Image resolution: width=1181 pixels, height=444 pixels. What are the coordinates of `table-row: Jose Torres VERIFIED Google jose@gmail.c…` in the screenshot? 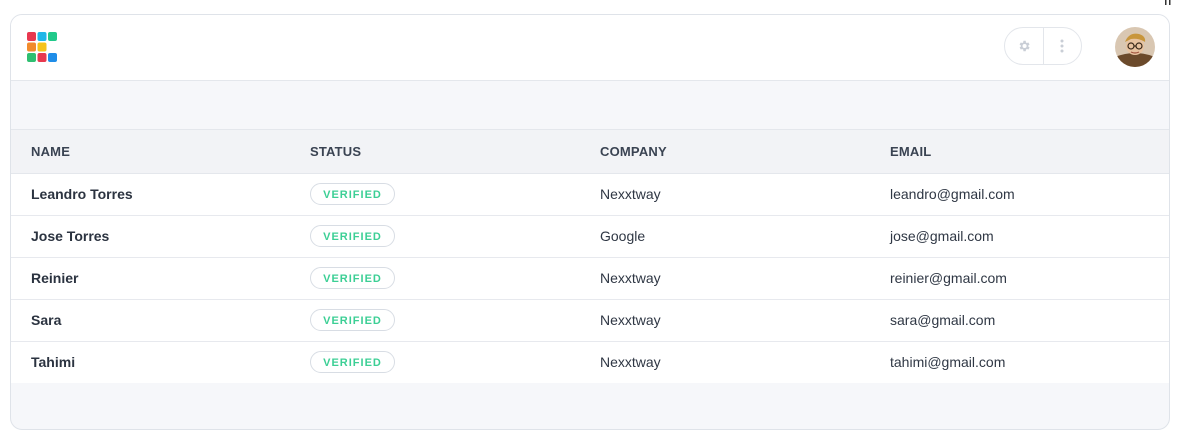 It's located at (590, 236).